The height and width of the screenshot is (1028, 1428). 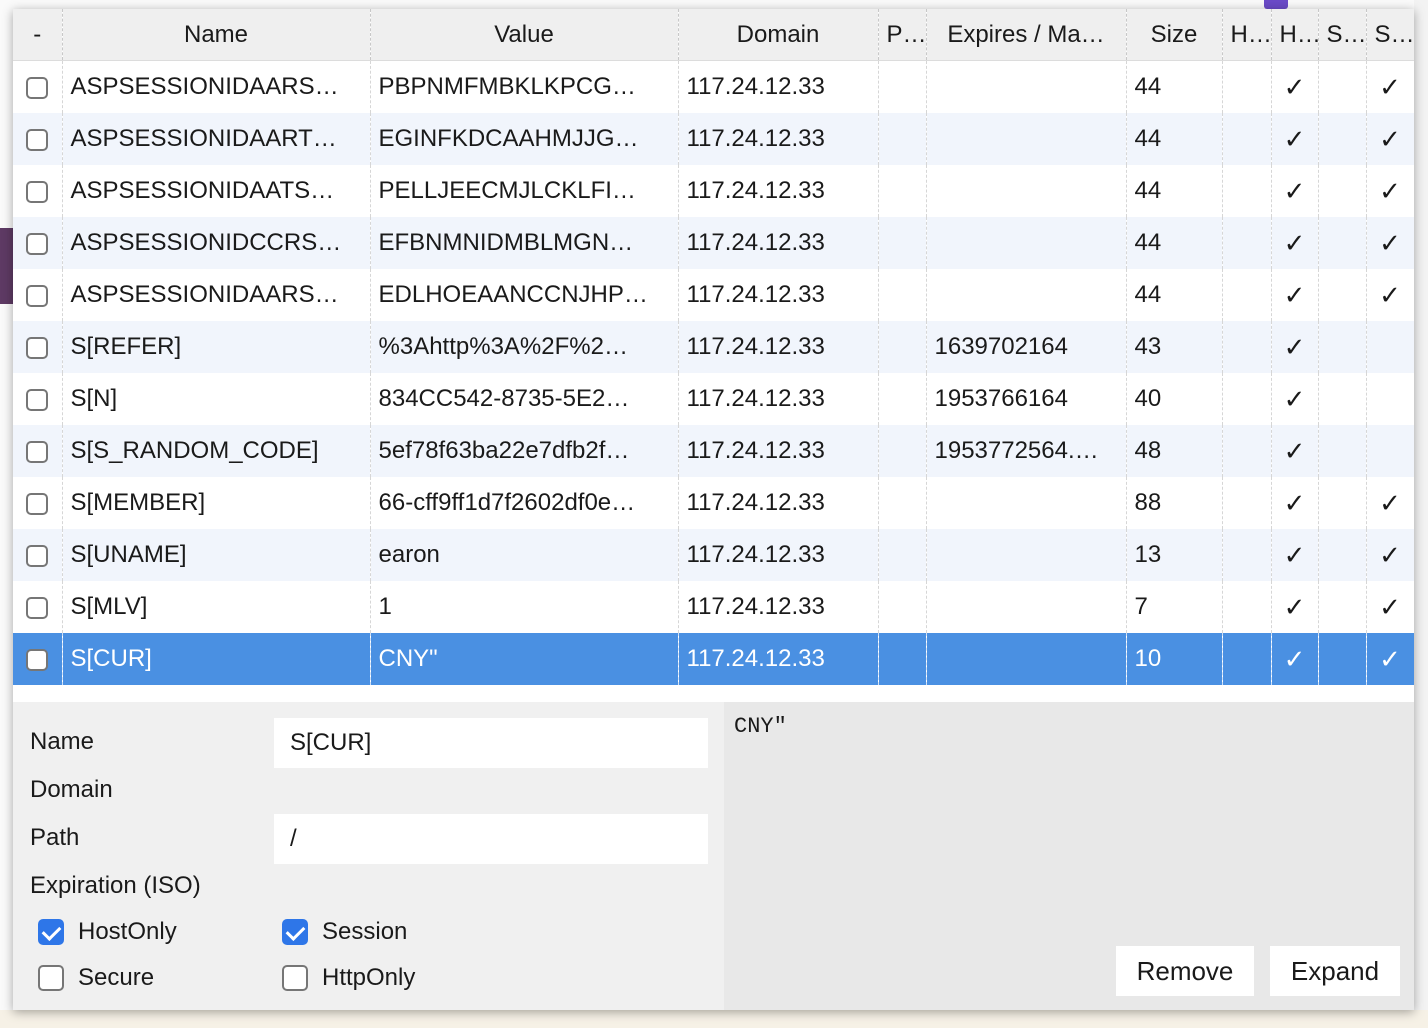 I want to click on cell-size: 13, so click(x=1174, y=555).